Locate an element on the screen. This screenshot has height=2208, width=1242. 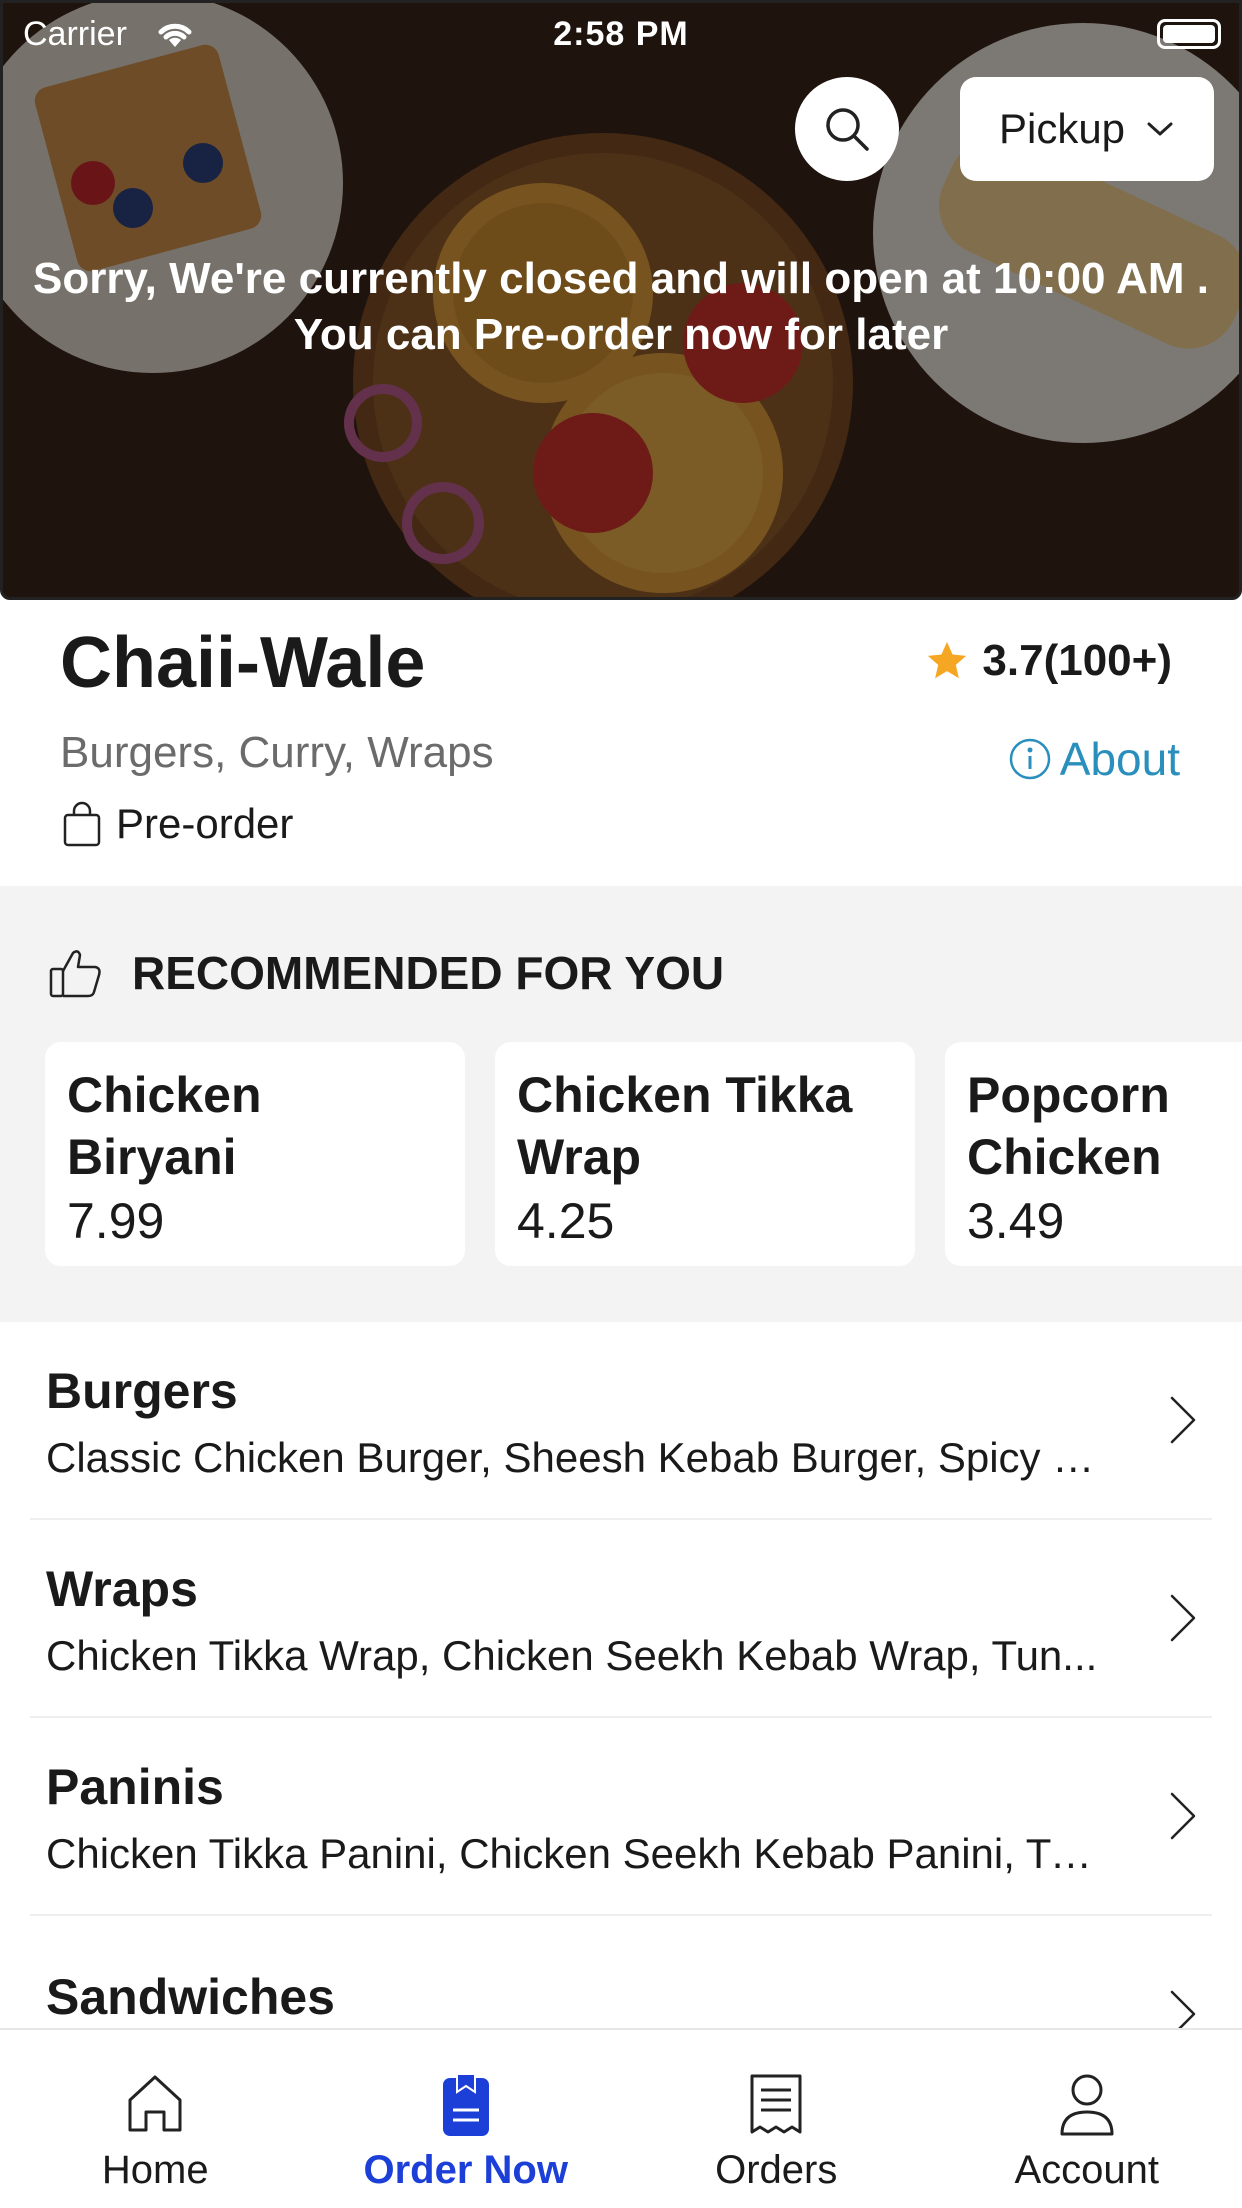
restaurant-name: Chaii-Wale is located at coordinates (243, 663).